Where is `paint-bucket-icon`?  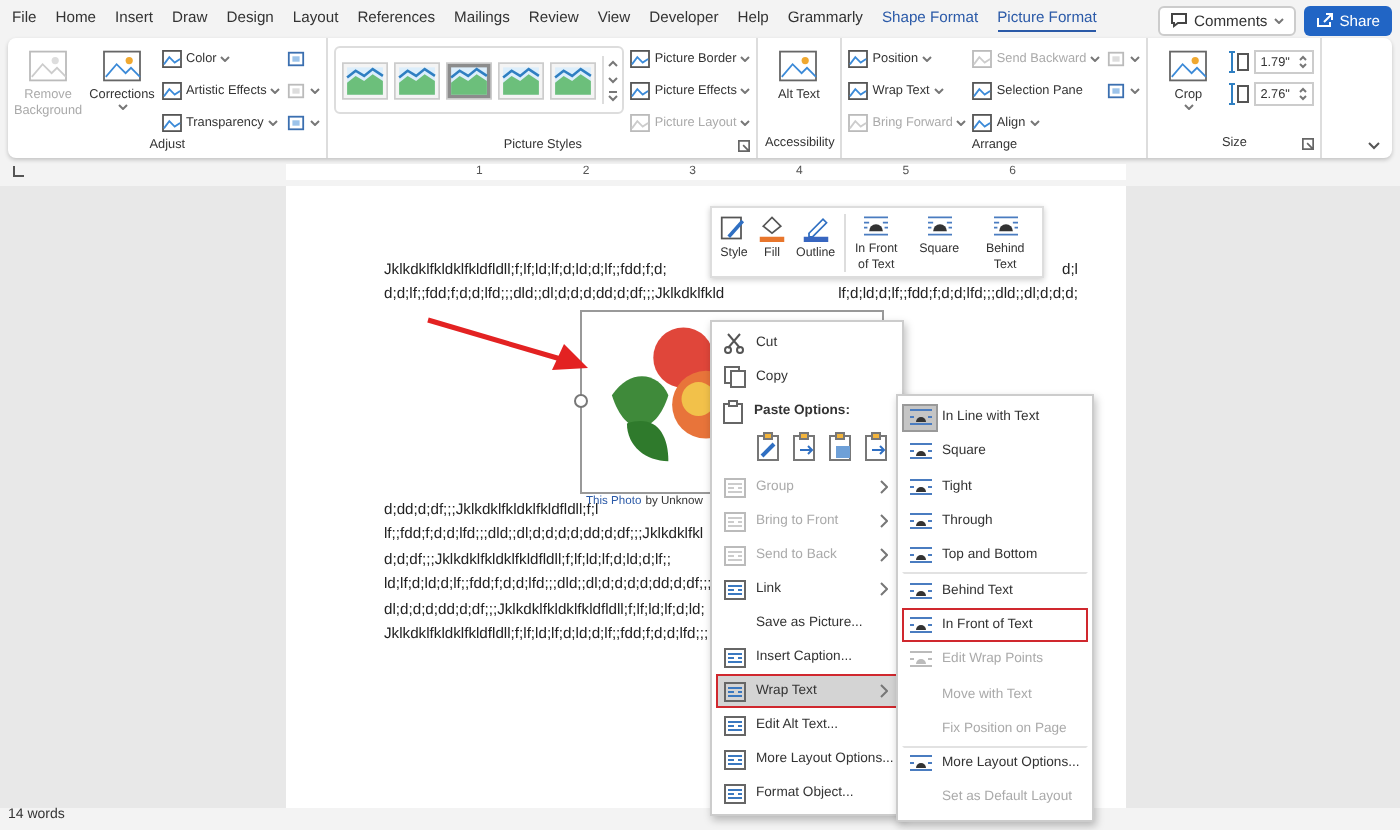 paint-bucket-icon is located at coordinates (772, 228).